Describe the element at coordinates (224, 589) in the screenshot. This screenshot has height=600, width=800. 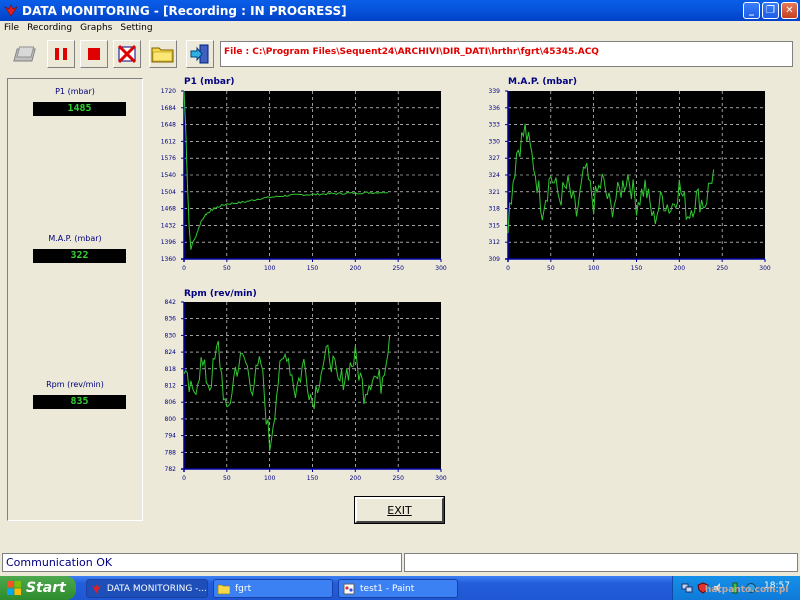
I see `folder-icon` at that location.